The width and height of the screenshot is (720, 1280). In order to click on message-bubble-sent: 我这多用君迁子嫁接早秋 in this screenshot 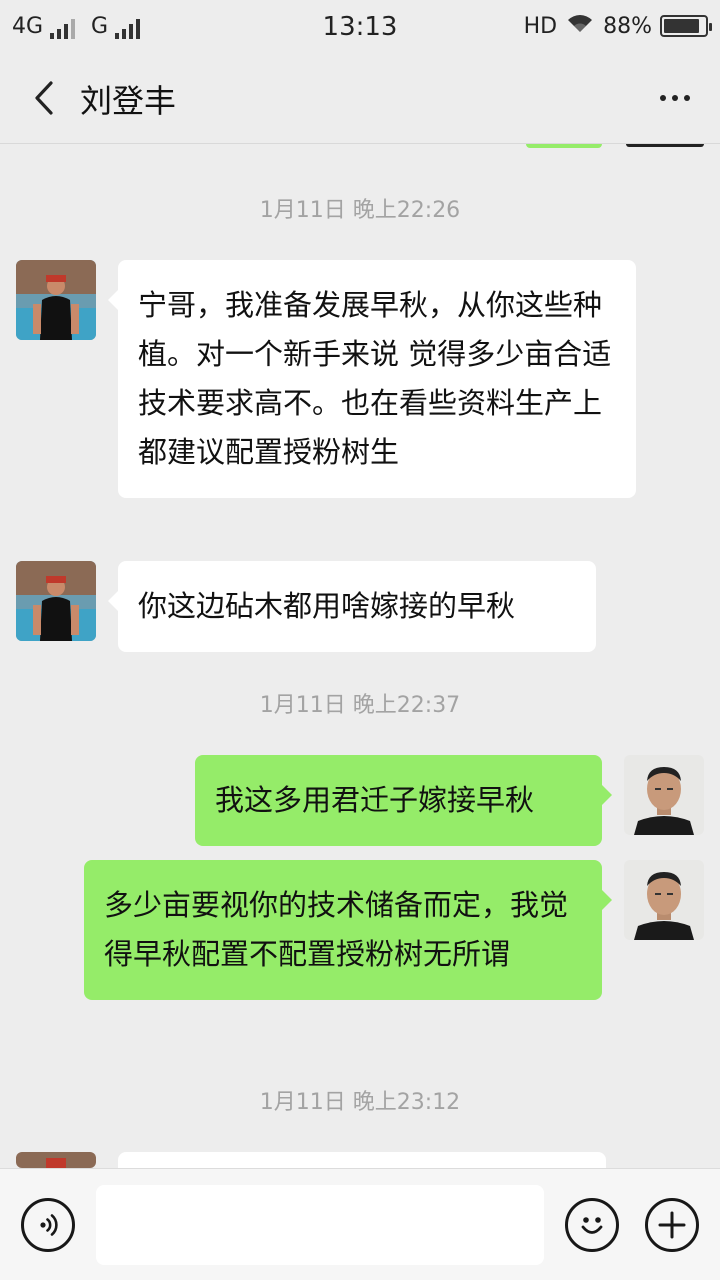, I will do `click(403, 800)`.